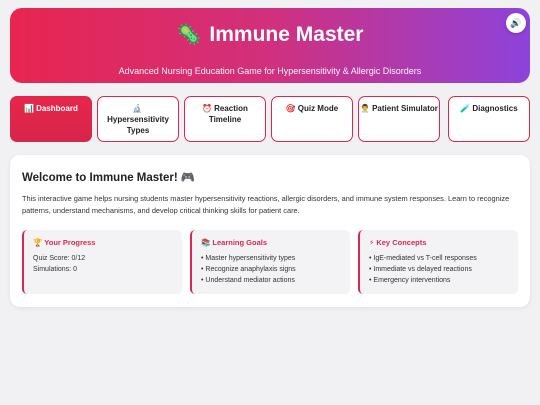 This screenshot has height=405, width=540. I want to click on tab-reaction-timeline: ⏰ Reaction Timeline, so click(225, 119).